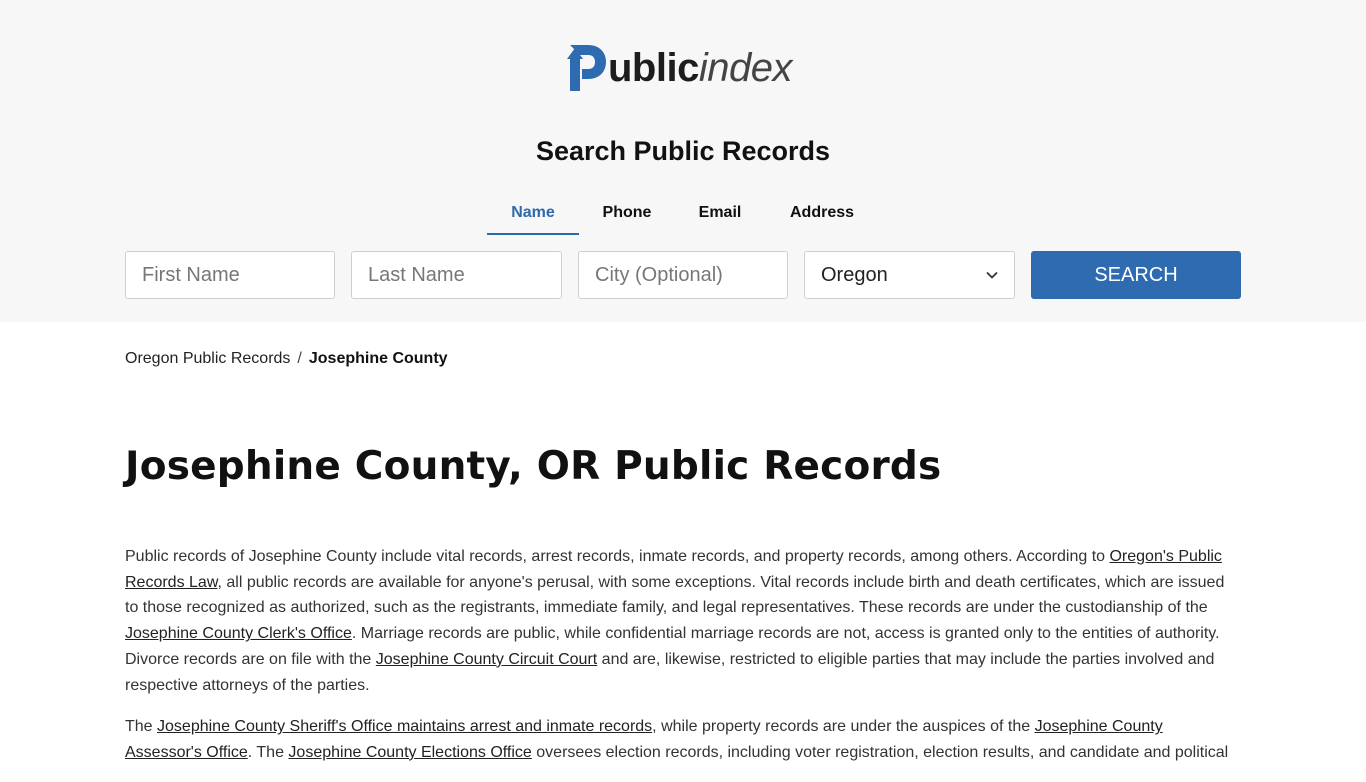 The width and height of the screenshot is (1366, 782). Describe the element at coordinates (683, 275) in the screenshot. I see `city-input` at that location.